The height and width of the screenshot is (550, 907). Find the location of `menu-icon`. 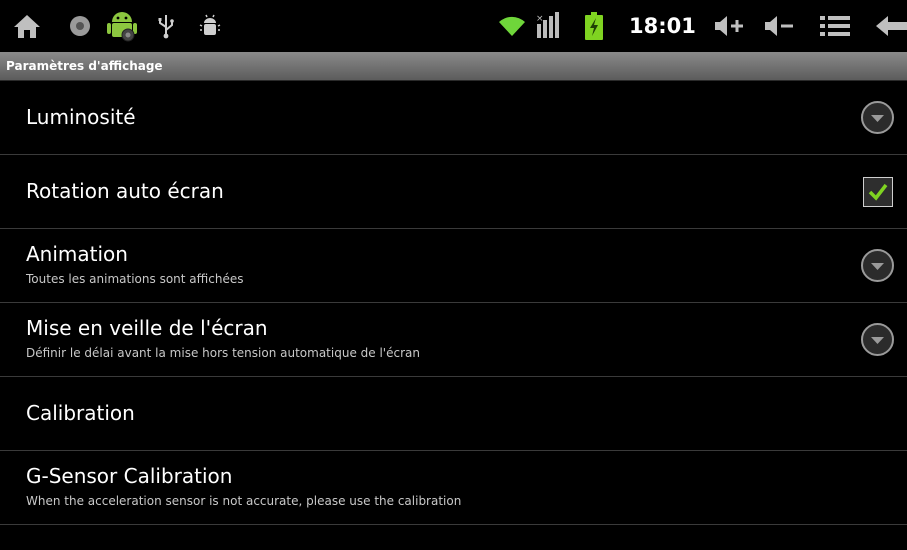

menu-icon is located at coordinates (835, 26).